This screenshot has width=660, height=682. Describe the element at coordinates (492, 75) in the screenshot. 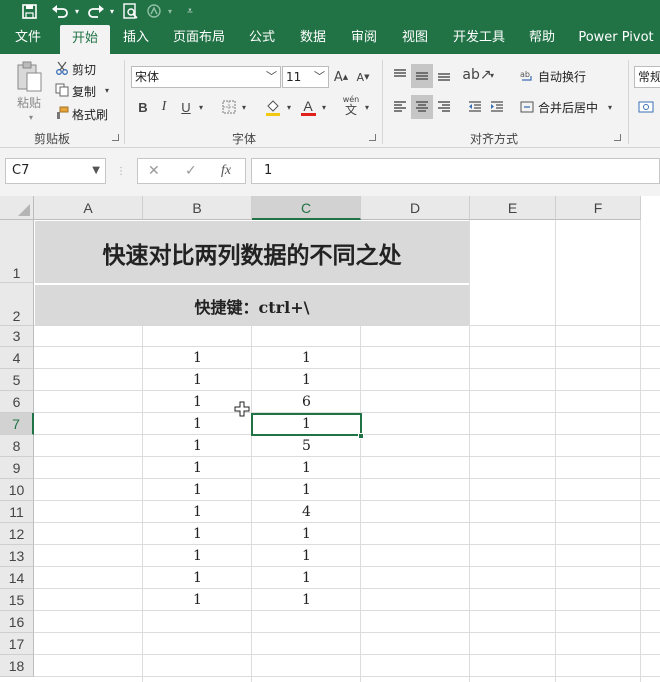

I see `orientation-dropdown-icon: ▾` at that location.